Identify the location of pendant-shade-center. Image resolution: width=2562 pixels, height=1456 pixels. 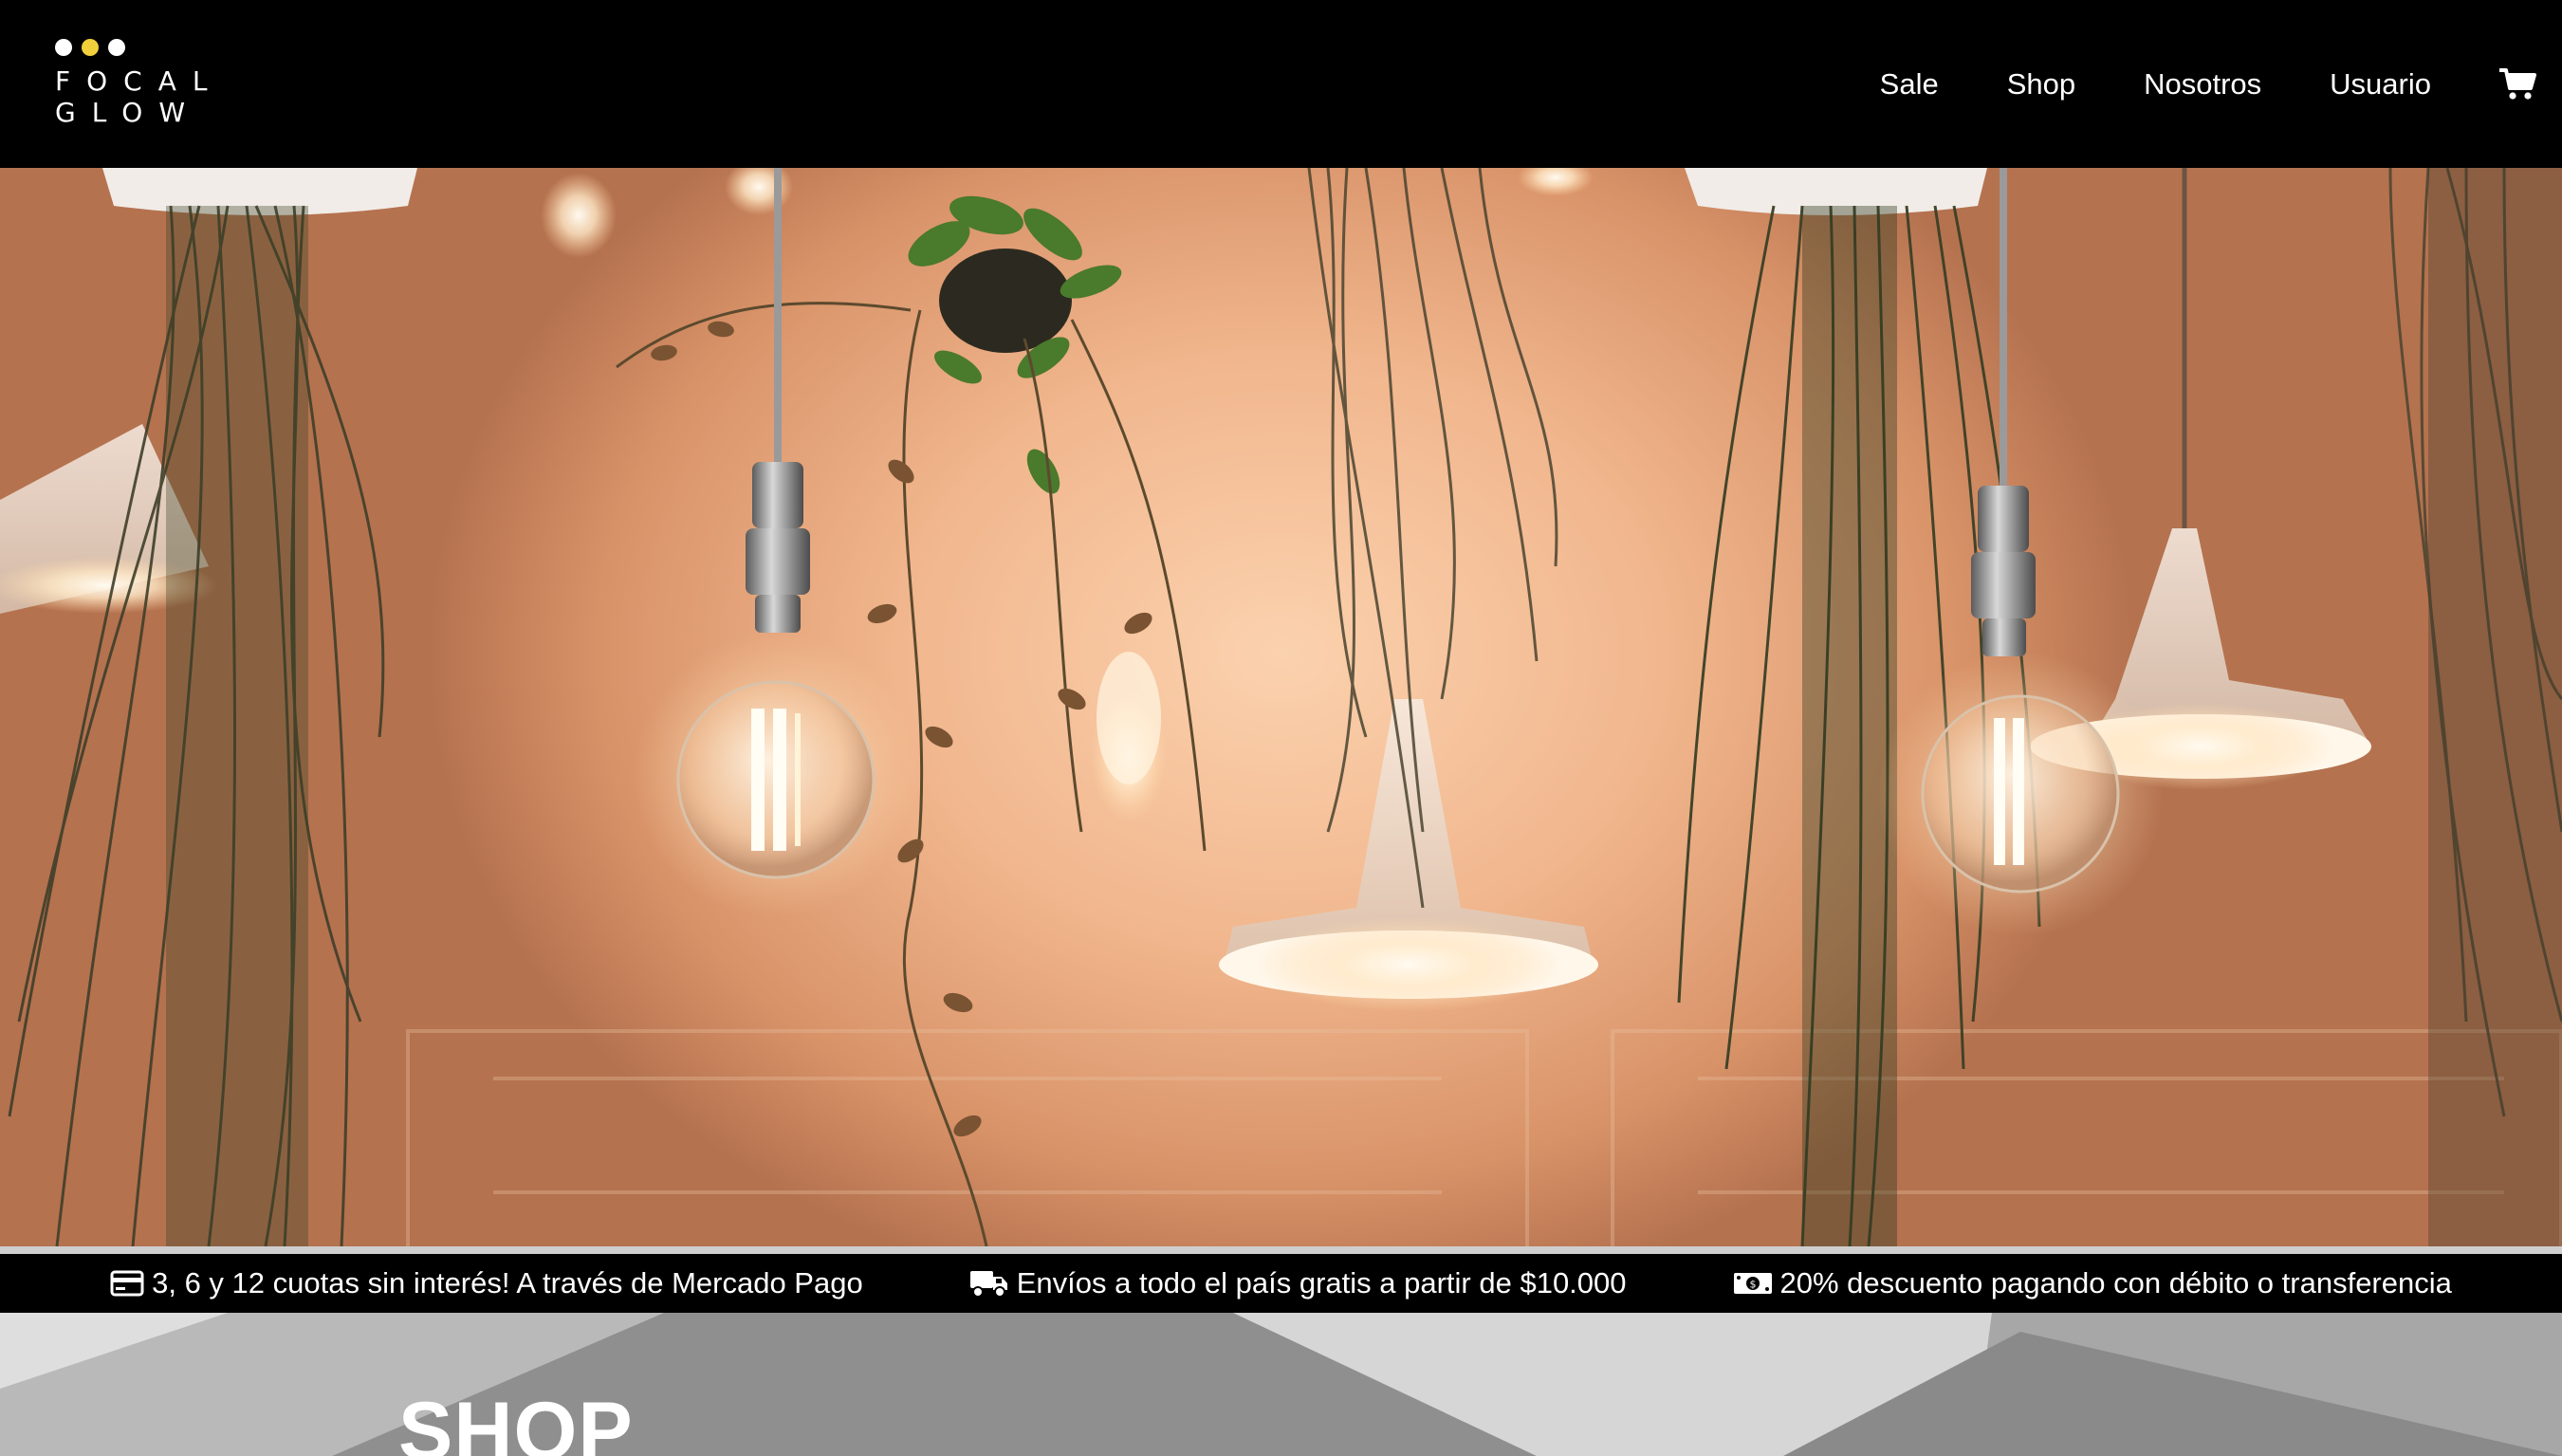
(1408, 856).